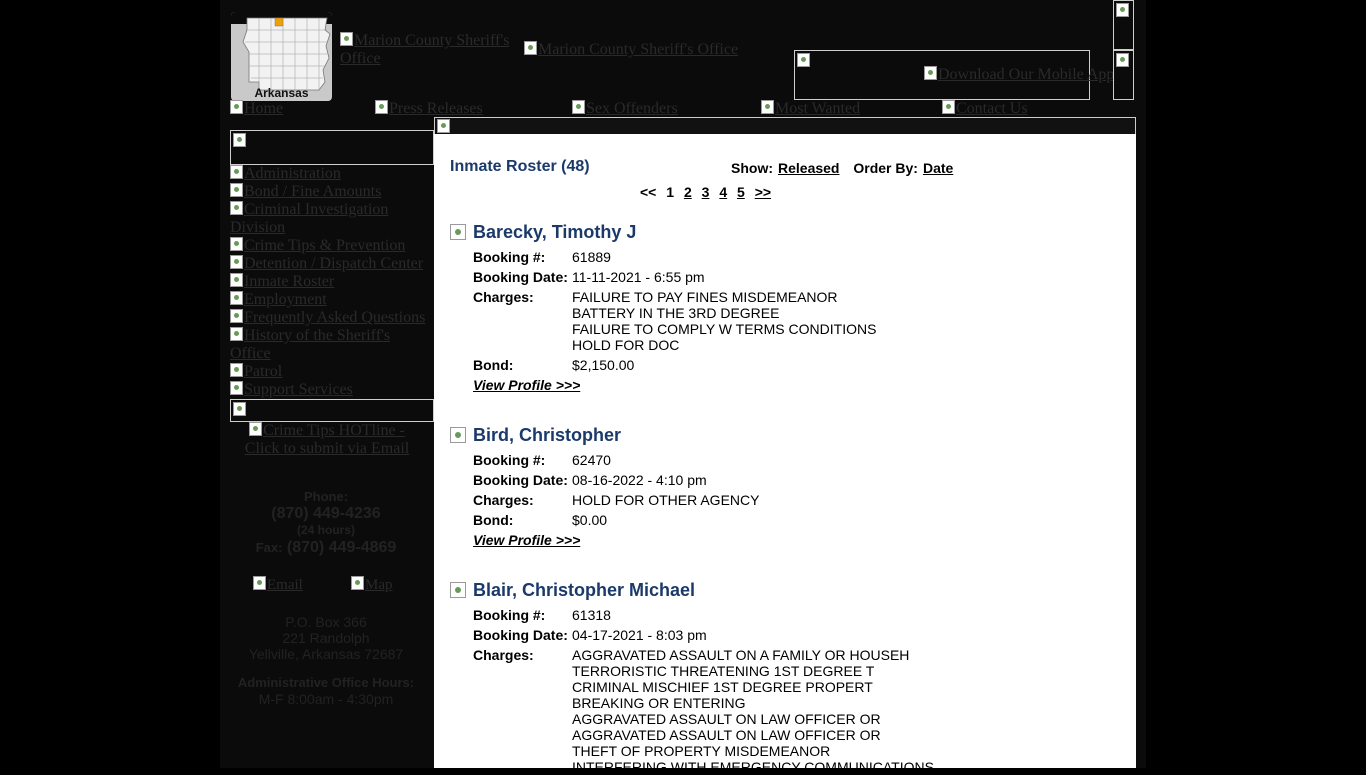 This screenshot has width=1366, height=775. I want to click on map-link: Map, so click(372, 585).